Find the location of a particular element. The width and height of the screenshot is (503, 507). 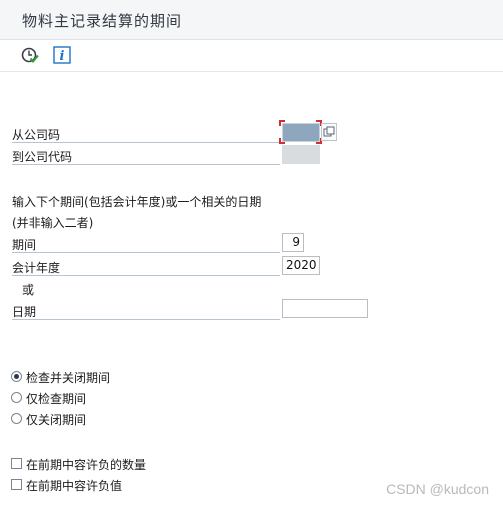

multiple-selection-icon is located at coordinates (329, 131).